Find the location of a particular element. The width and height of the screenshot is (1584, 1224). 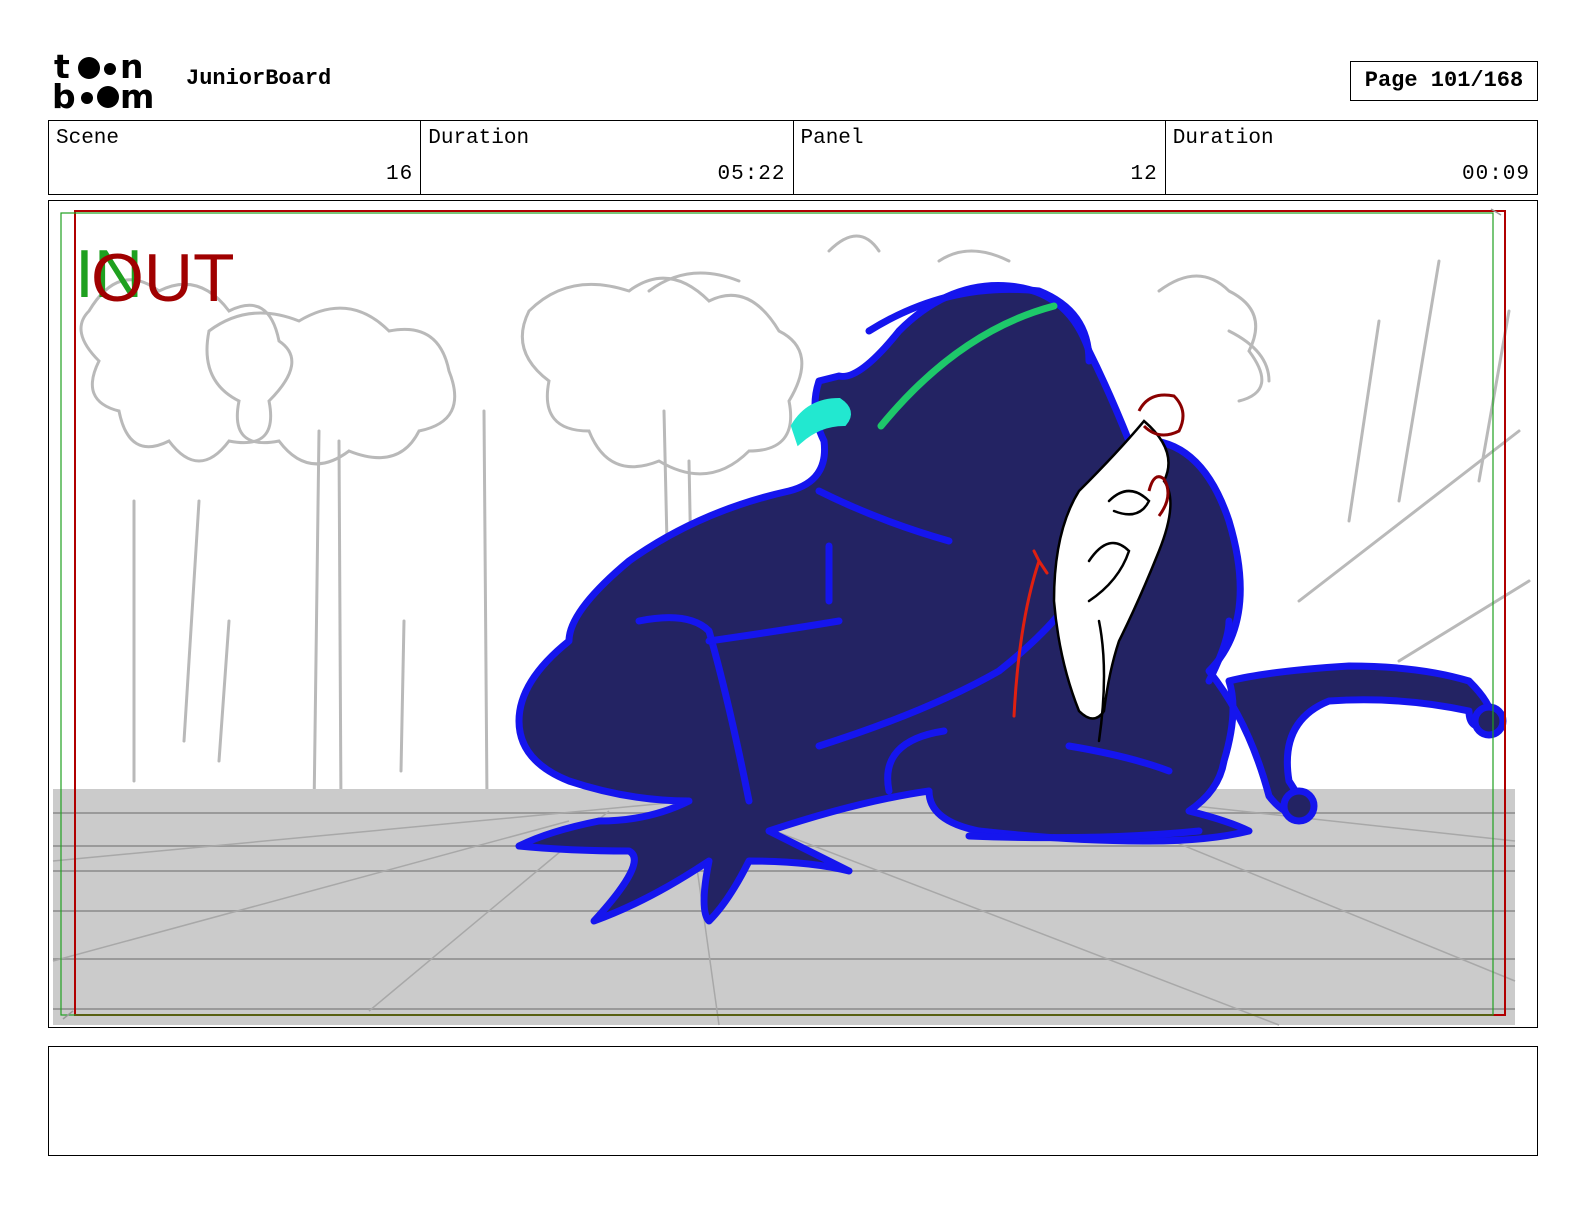

out-marker: OUT is located at coordinates (163, 278).